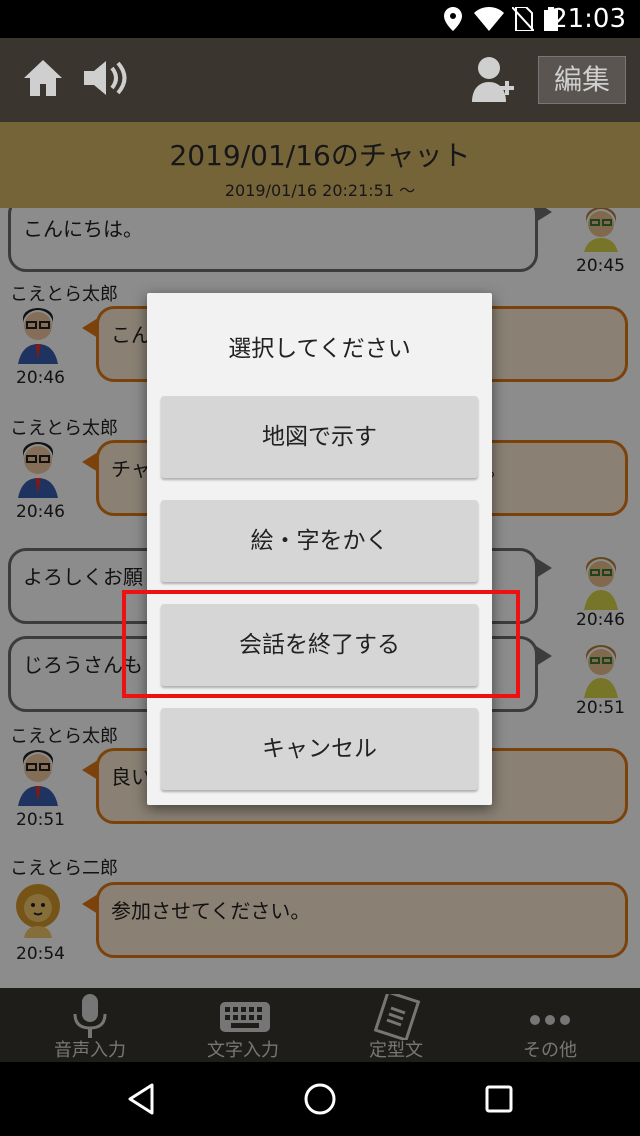 This screenshot has width=640, height=1136. Describe the element at coordinates (320, 80) in the screenshot. I see `app-toolbar: 編集` at that location.